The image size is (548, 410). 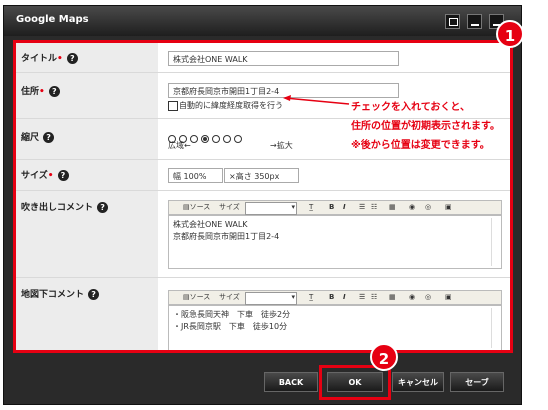 What do you see at coordinates (335, 242) in the screenshot?
I see `balloon-comment-editor: 株式会社ONE WALK 京都府長岡京市開田1丁目2-4` at bounding box center [335, 242].